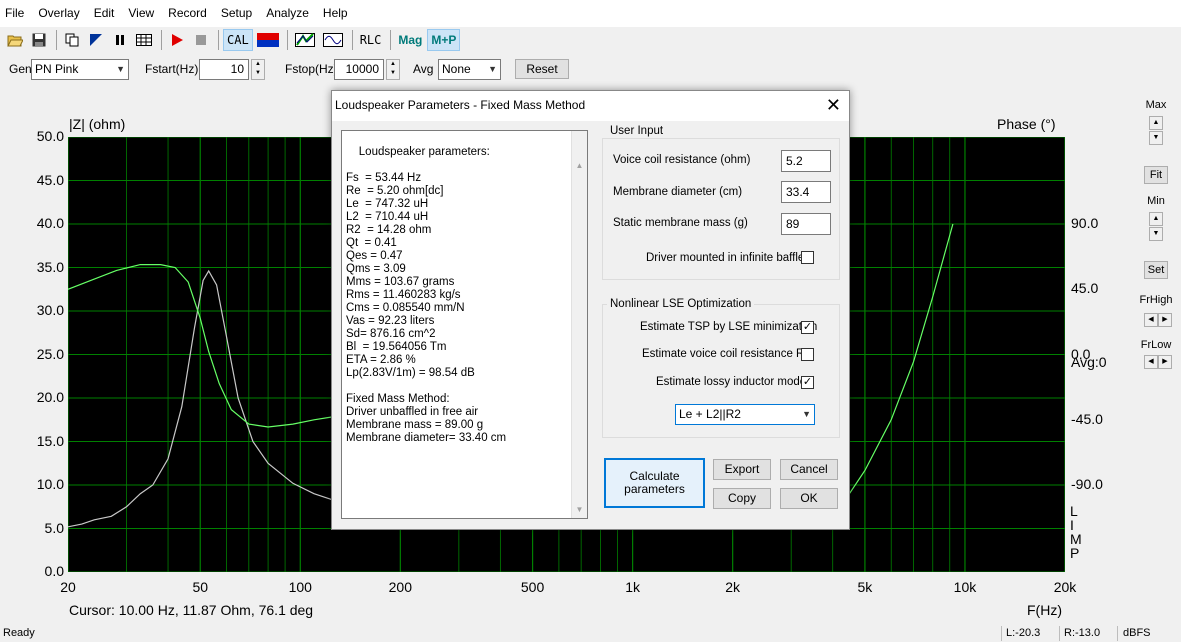 This screenshot has height=642, width=1181. I want to click on cal-button: CAL, so click(238, 40).